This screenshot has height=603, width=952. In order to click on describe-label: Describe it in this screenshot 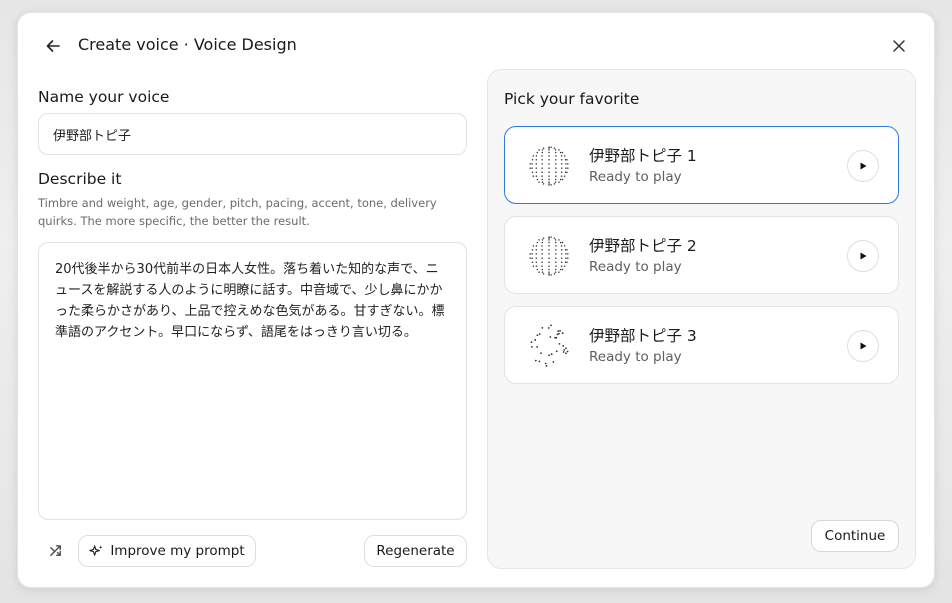, I will do `click(80, 179)`.